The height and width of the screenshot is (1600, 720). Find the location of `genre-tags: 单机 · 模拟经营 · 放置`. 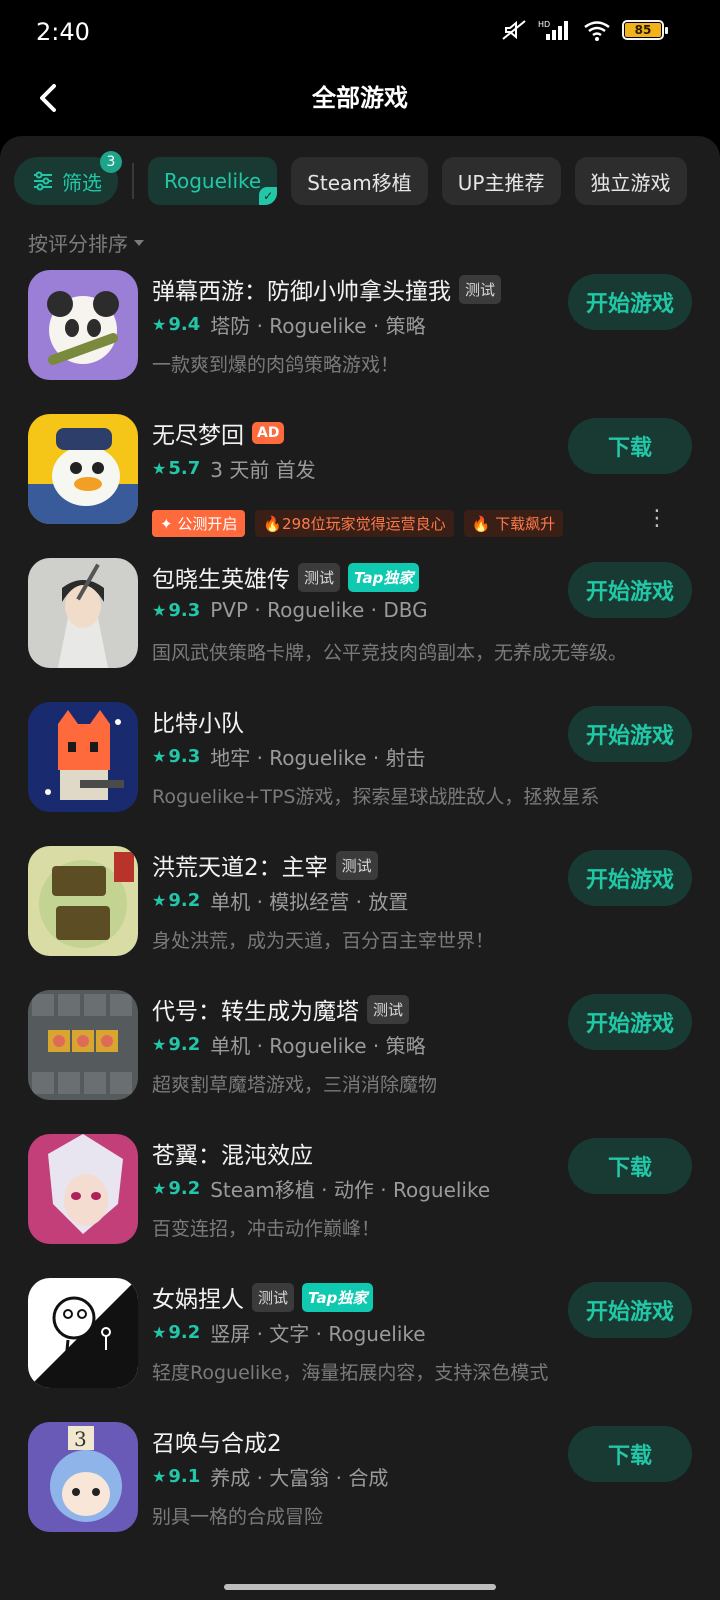

genre-tags: 单机 · 模拟经营 · 放置 is located at coordinates (309, 902).